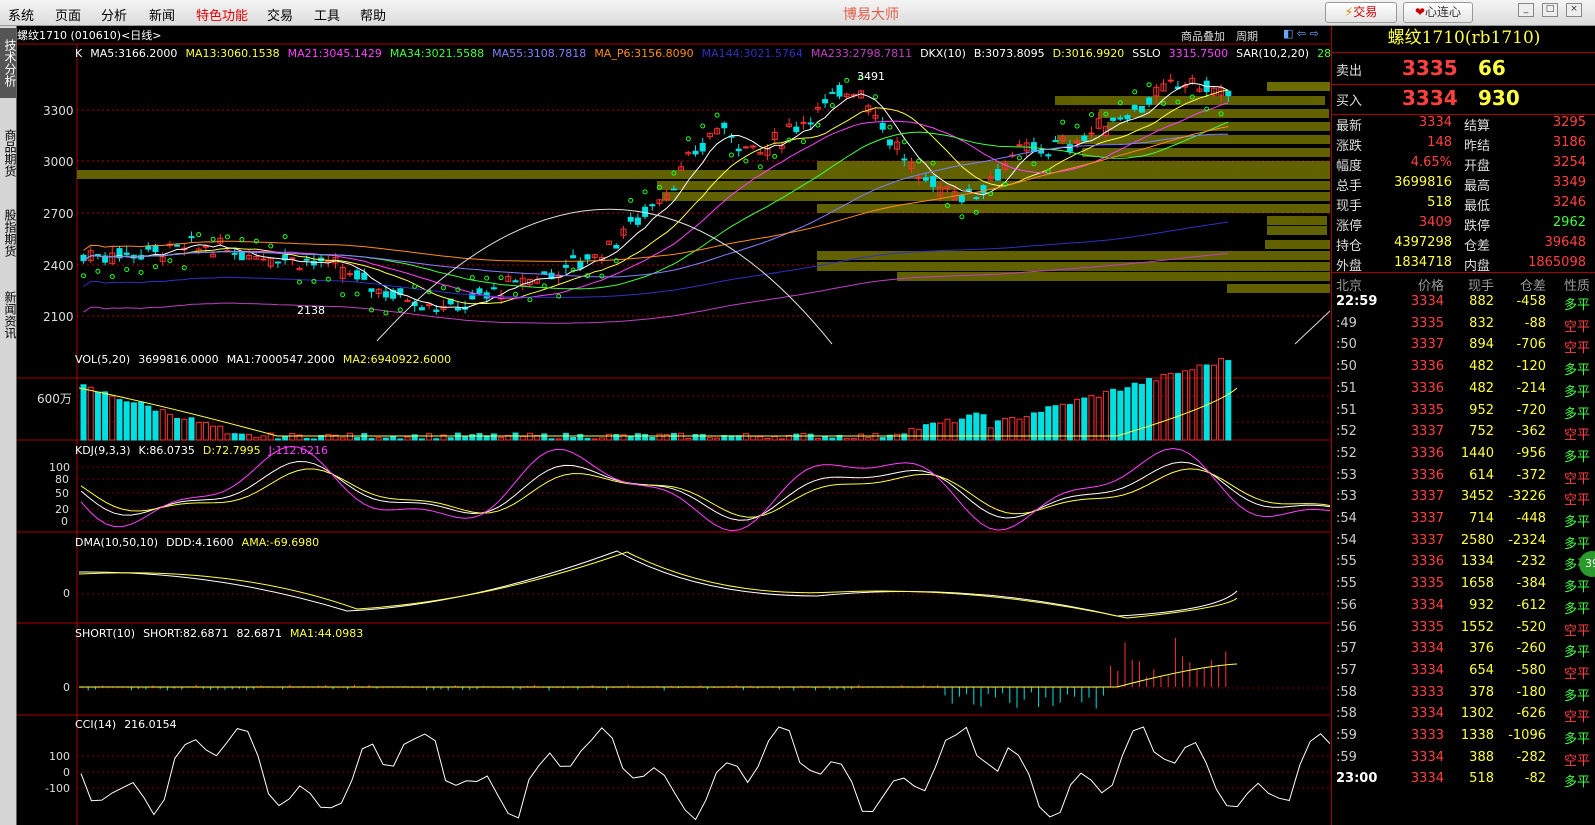 The height and width of the screenshot is (825, 1595). What do you see at coordinates (1438, 12) in the screenshot?
I see `heart-link-button: ❤心连心` at bounding box center [1438, 12].